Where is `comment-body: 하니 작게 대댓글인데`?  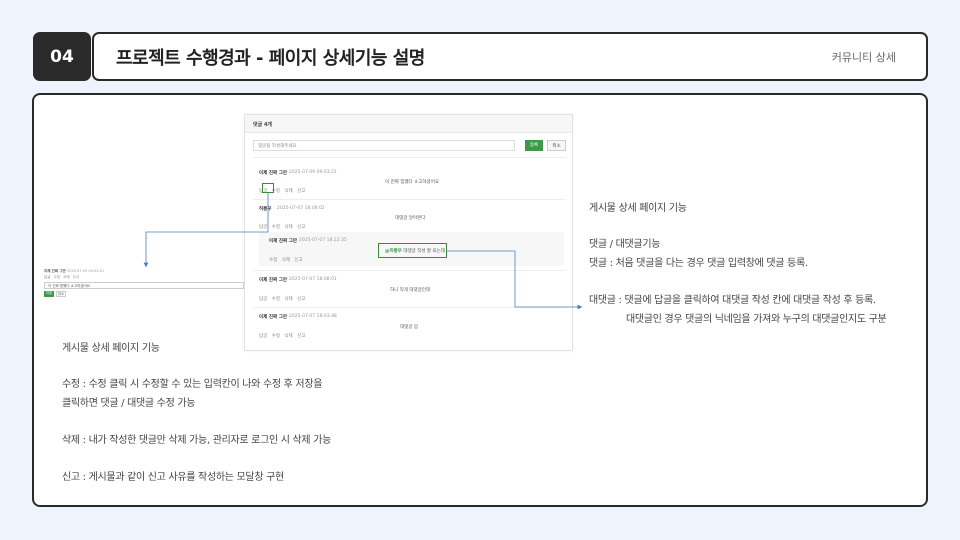 comment-body: 하니 작게 대댓글인데 is located at coordinates (410, 290).